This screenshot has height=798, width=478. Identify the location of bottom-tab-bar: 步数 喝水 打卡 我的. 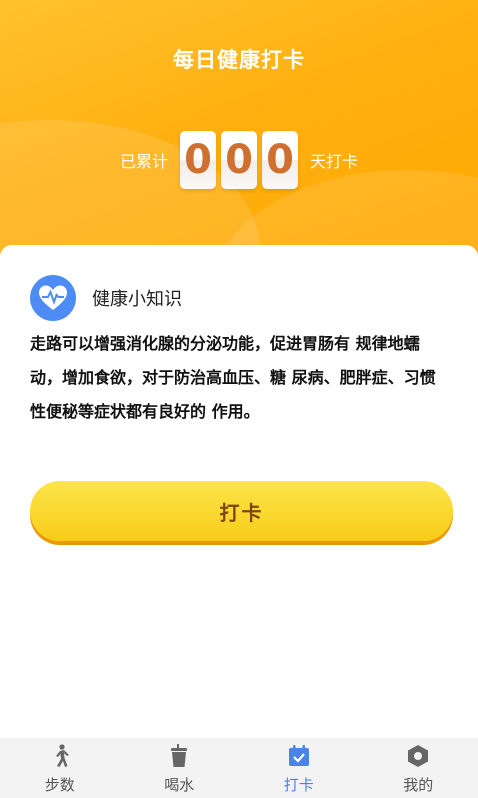
(239, 768).